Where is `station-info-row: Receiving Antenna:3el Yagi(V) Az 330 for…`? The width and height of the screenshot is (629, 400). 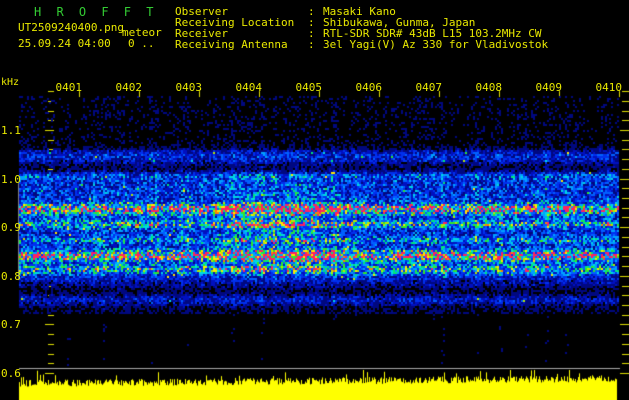
station-info-row: Receiving Antenna:3el Yagi(V) Az 330 for… is located at coordinates (402, 44).